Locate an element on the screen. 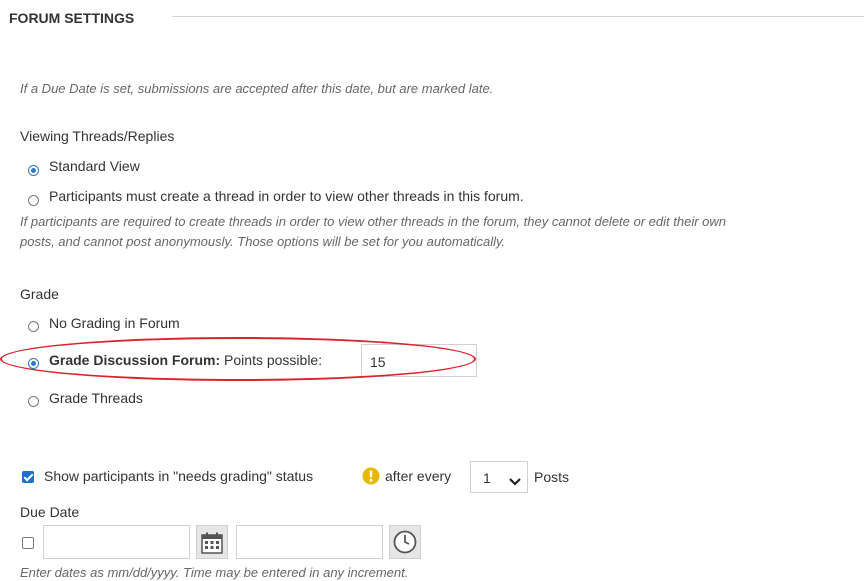 Image resolution: width=864 pixels, height=581 pixels. section-divider is located at coordinates (518, 16).